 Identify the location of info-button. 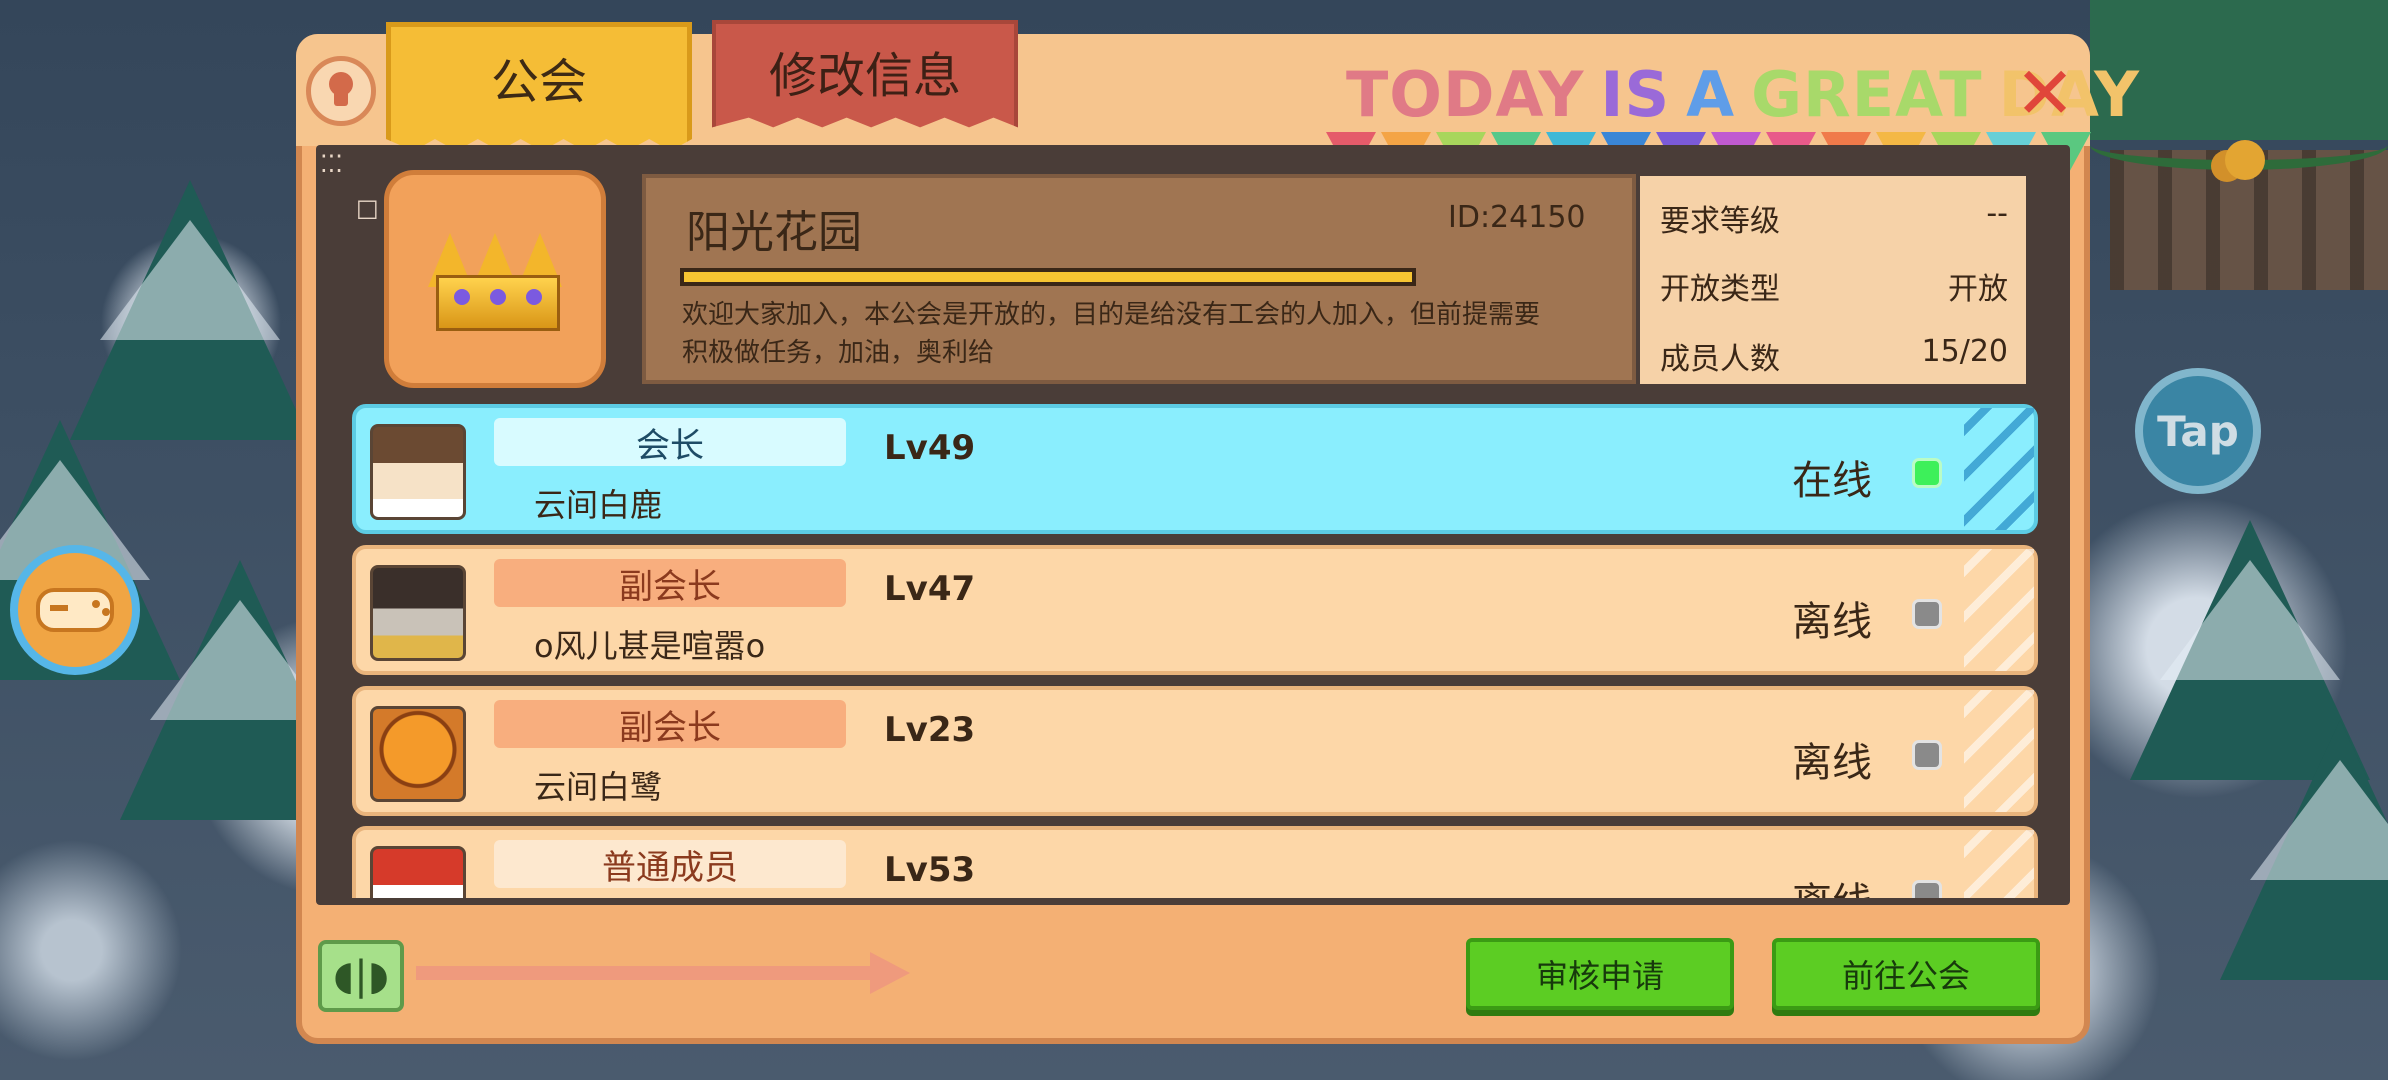
(341, 91).